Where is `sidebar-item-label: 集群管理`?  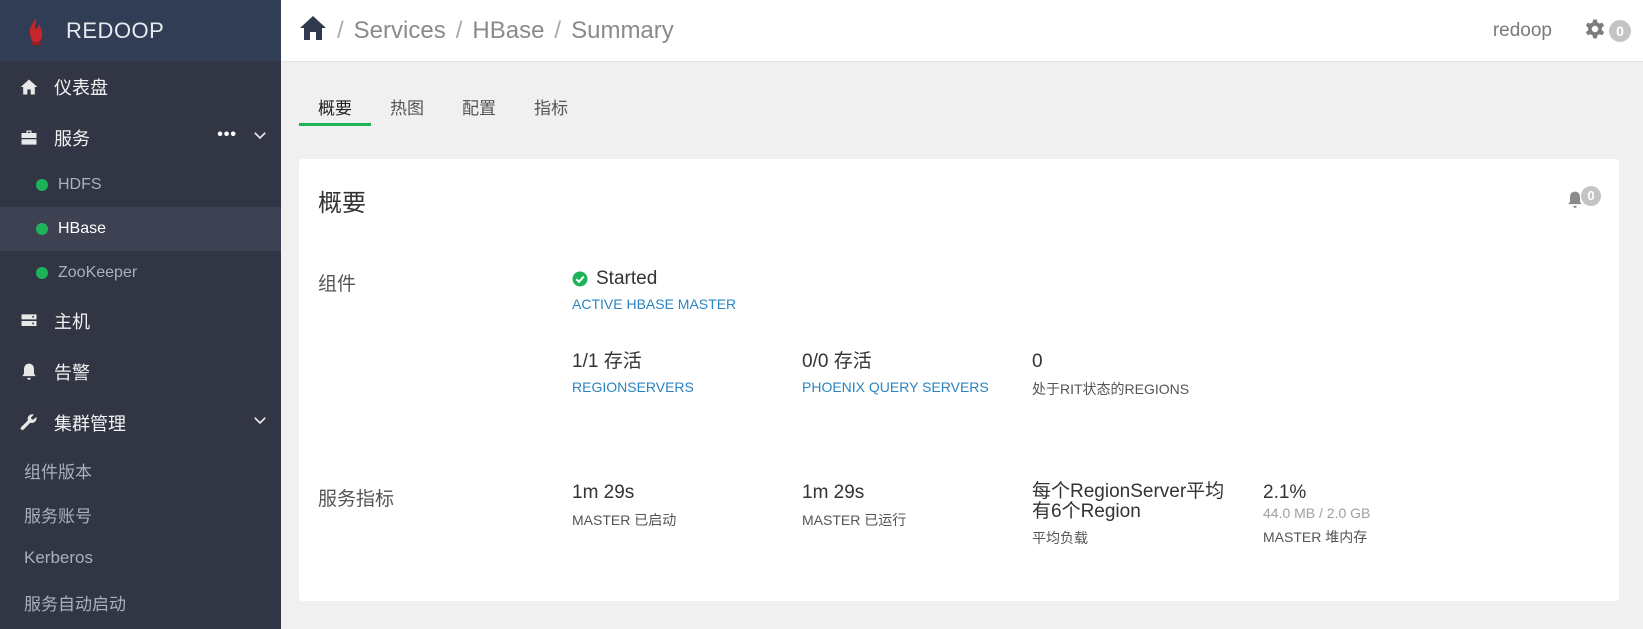
sidebar-item-label: 集群管理 is located at coordinates (90, 423).